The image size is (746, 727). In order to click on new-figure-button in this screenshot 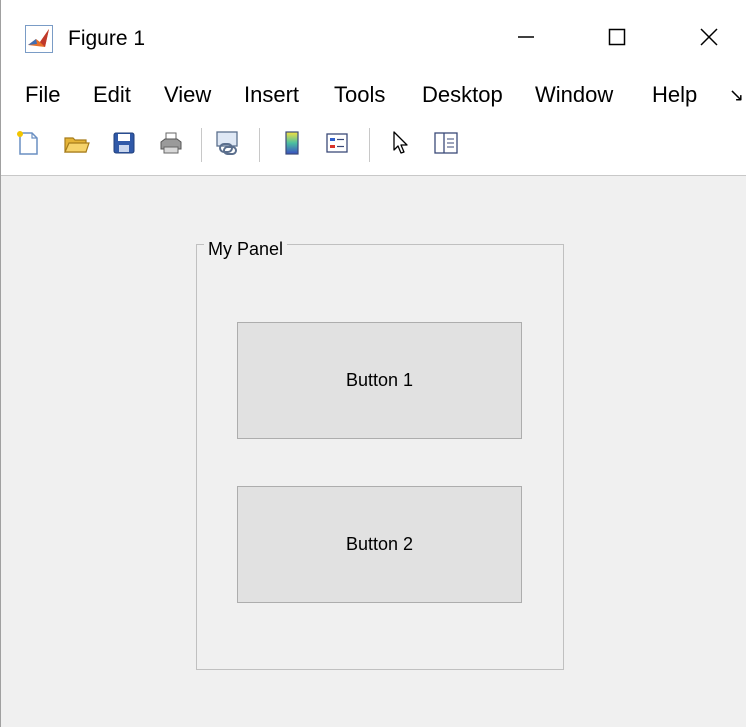, I will do `click(28, 143)`.